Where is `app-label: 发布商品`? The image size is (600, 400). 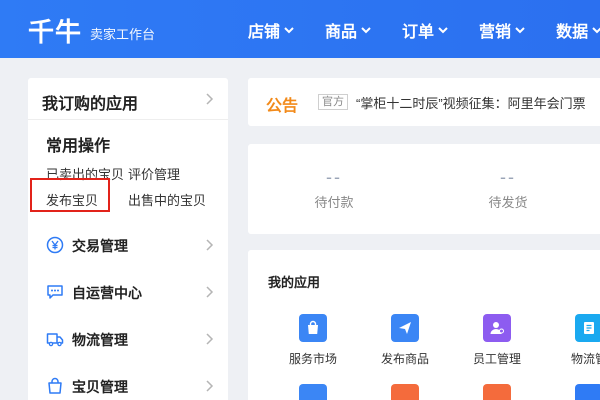
app-label: 发布商品 is located at coordinates (404, 359).